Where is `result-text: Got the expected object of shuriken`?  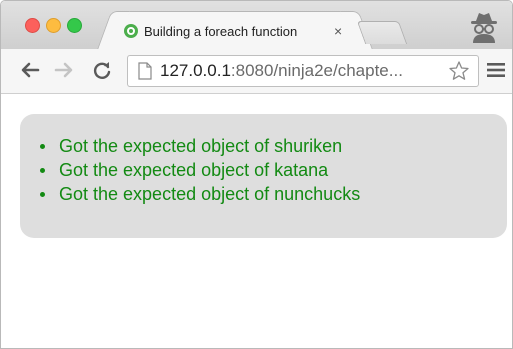
result-text: Got the expected object of shuriken is located at coordinates (201, 146).